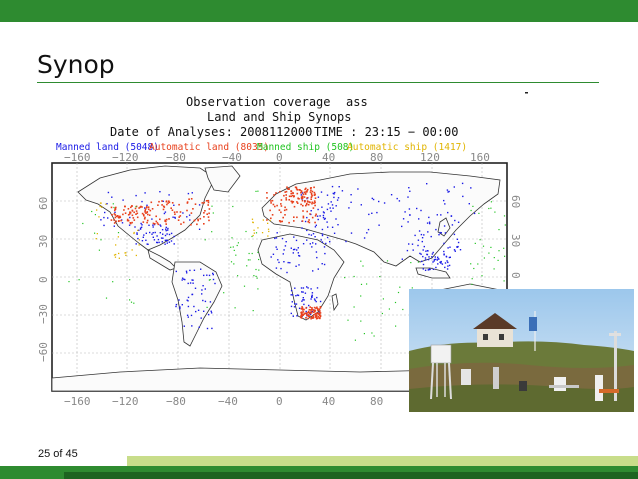 The width and height of the screenshot is (638, 479). What do you see at coordinates (279, 401) in the screenshot?
I see `bottom-lon-tick: 0` at bounding box center [279, 401].